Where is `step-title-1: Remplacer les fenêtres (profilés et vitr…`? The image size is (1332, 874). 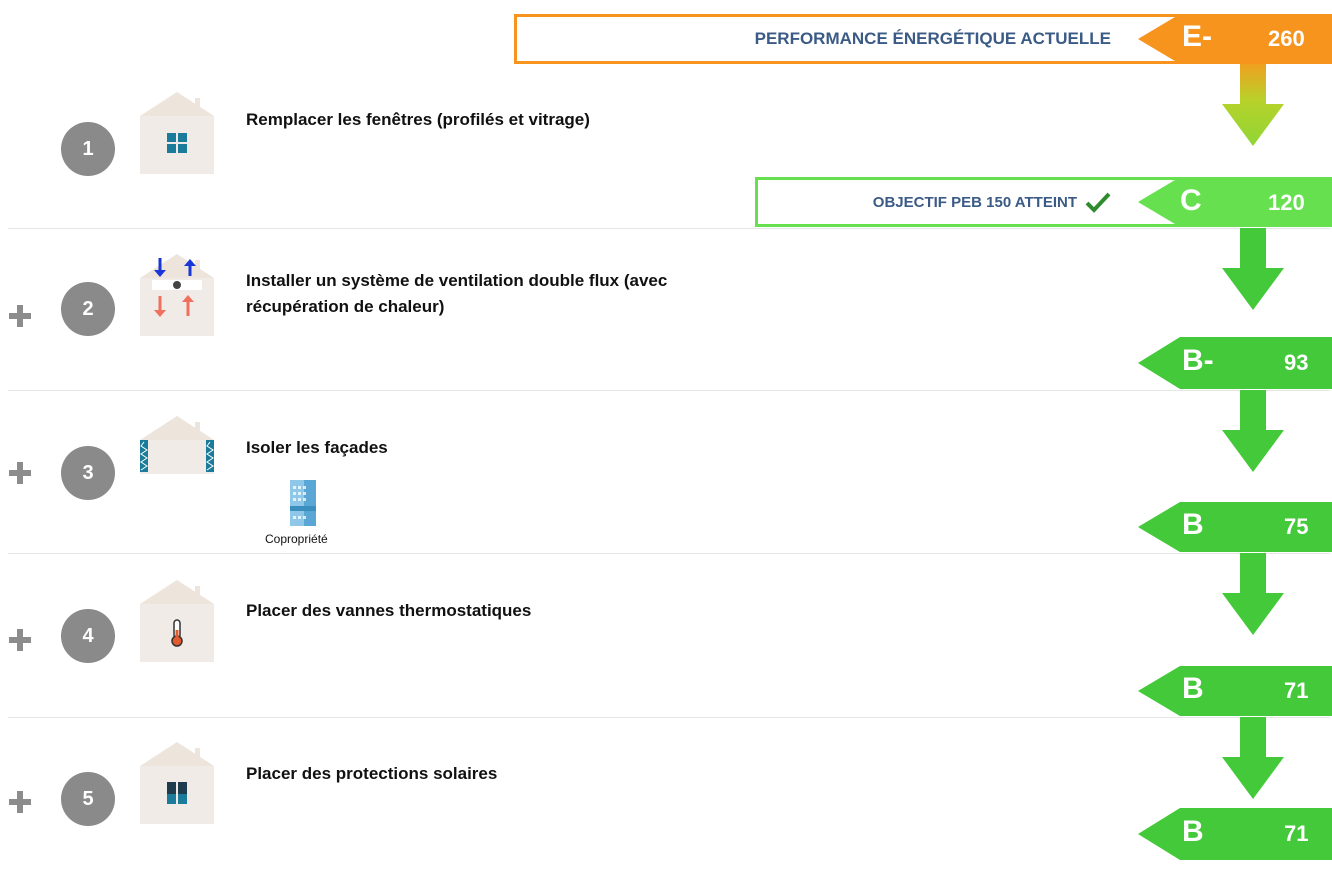
step-title-1: Remplacer les fenêtres (profilés et vitr… is located at coordinates (418, 119).